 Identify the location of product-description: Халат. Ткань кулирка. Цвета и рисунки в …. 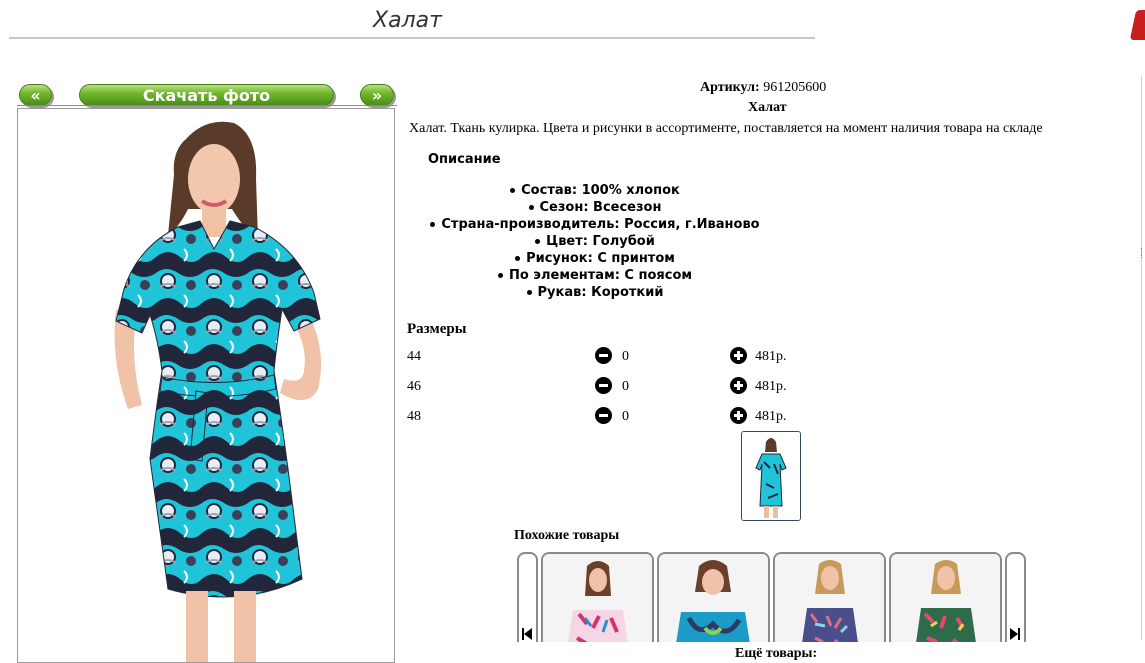
(726, 128).